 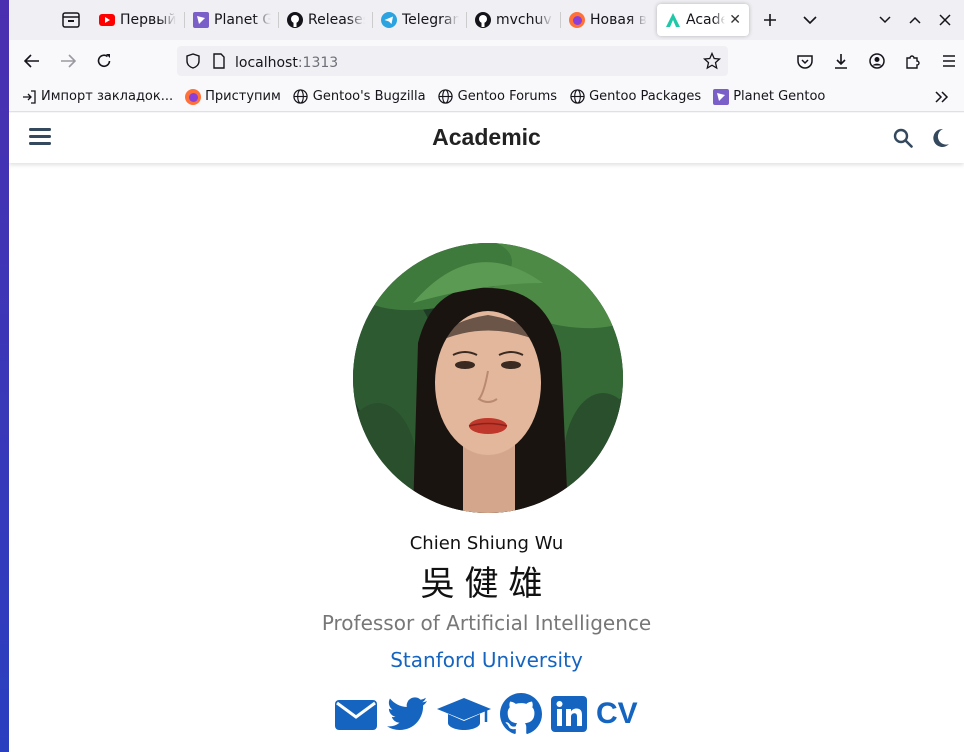 I want to click on bookmark-label: Gentoo Packages, so click(x=645, y=96).